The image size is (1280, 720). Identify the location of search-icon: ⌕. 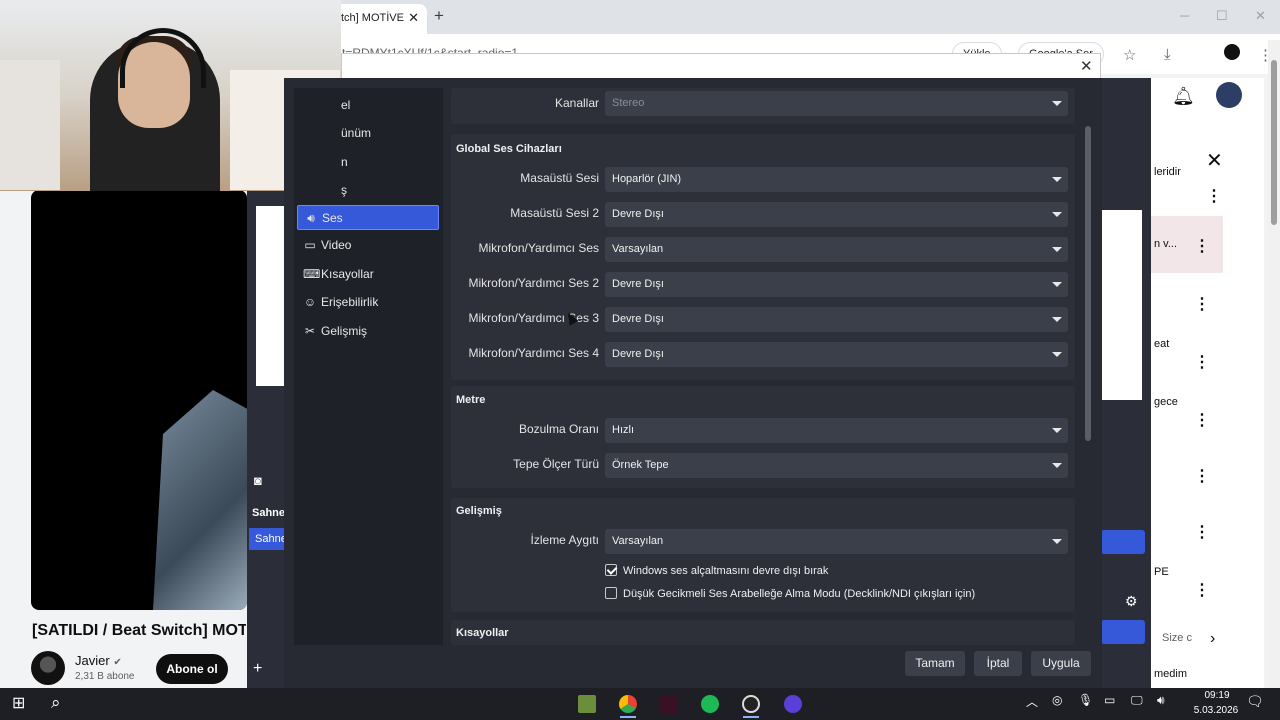
(56, 703).